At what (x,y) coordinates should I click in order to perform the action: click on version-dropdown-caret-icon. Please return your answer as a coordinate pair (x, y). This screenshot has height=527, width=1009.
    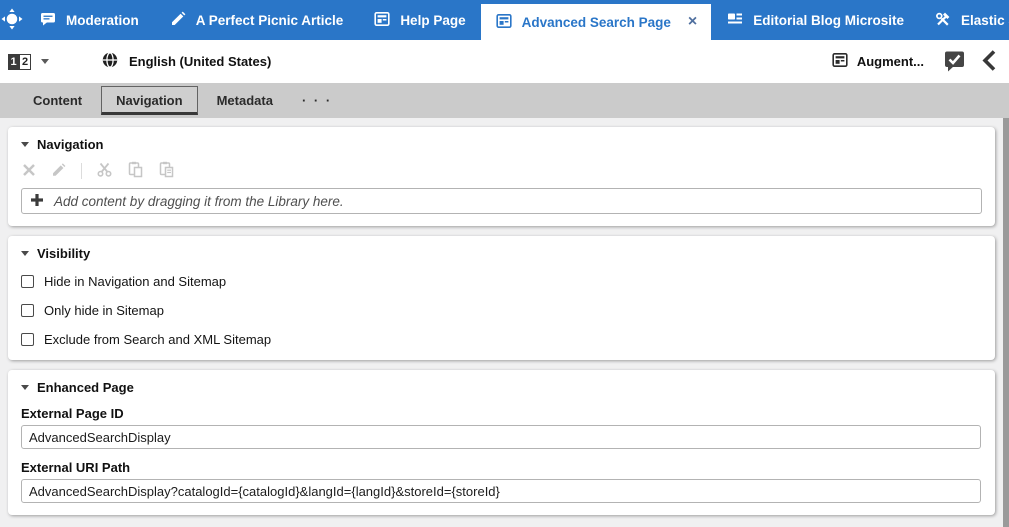
    Looking at the image, I should click on (45, 61).